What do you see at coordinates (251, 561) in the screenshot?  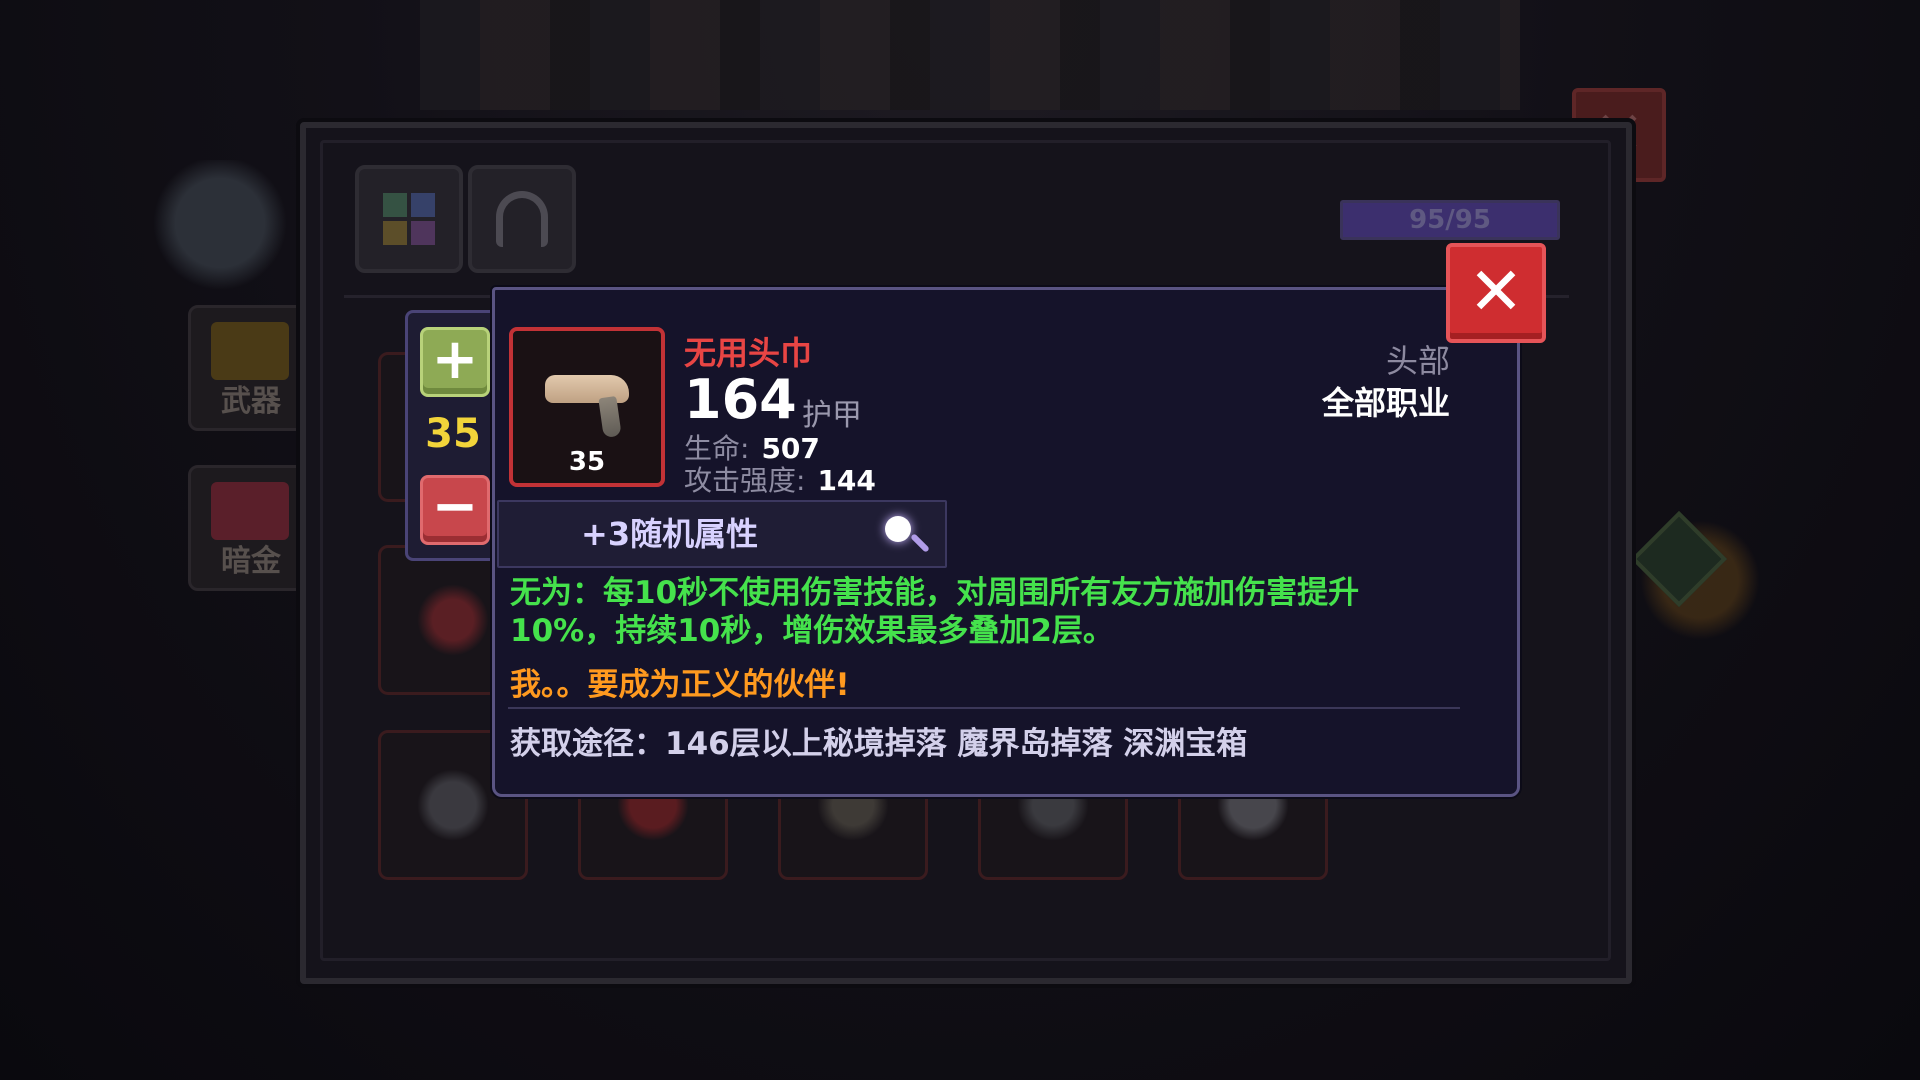 I see `side-tab-dark-gold-label: 暗金` at bounding box center [251, 561].